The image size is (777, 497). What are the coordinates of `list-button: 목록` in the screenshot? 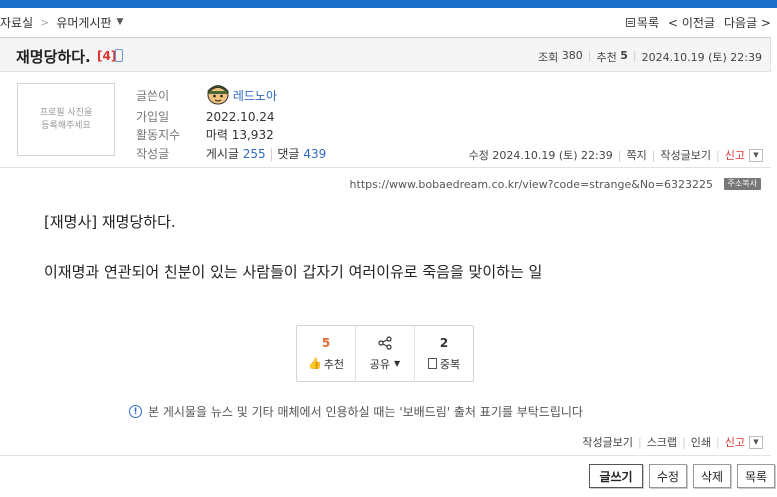 It's located at (756, 476).